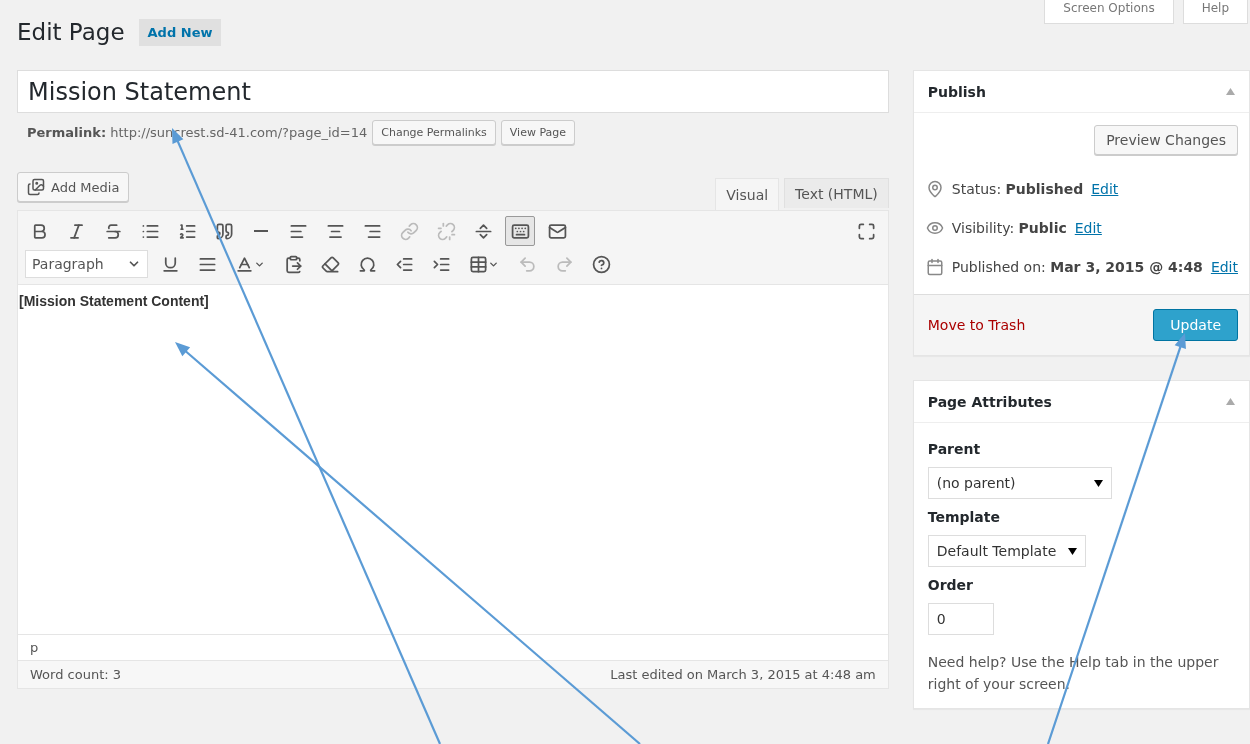 The height and width of the screenshot is (744, 1250). Describe the element at coordinates (527, 264) in the screenshot. I see `undo-icon` at that location.